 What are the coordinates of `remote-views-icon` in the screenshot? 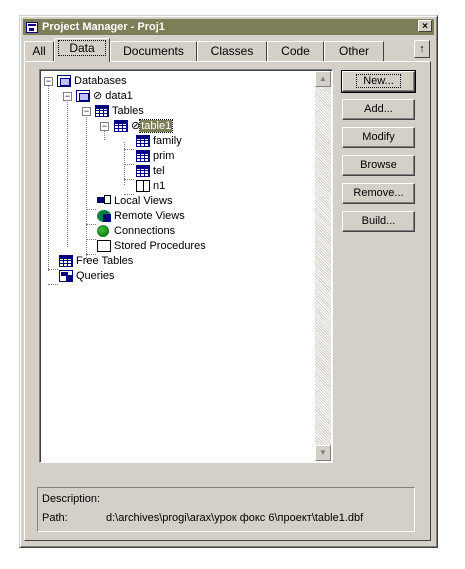 It's located at (104, 215).